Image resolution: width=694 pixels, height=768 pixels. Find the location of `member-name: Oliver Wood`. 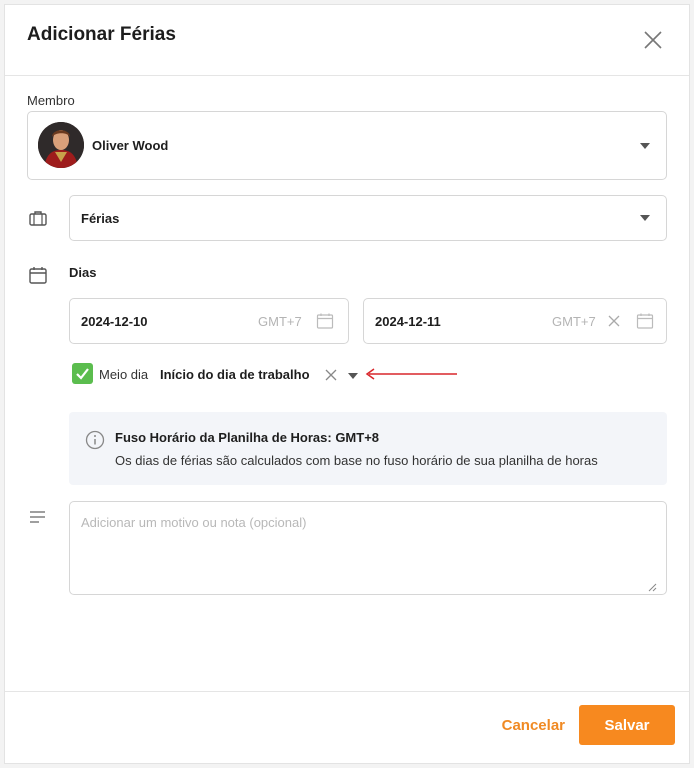

member-name: Oliver Wood is located at coordinates (130, 145).